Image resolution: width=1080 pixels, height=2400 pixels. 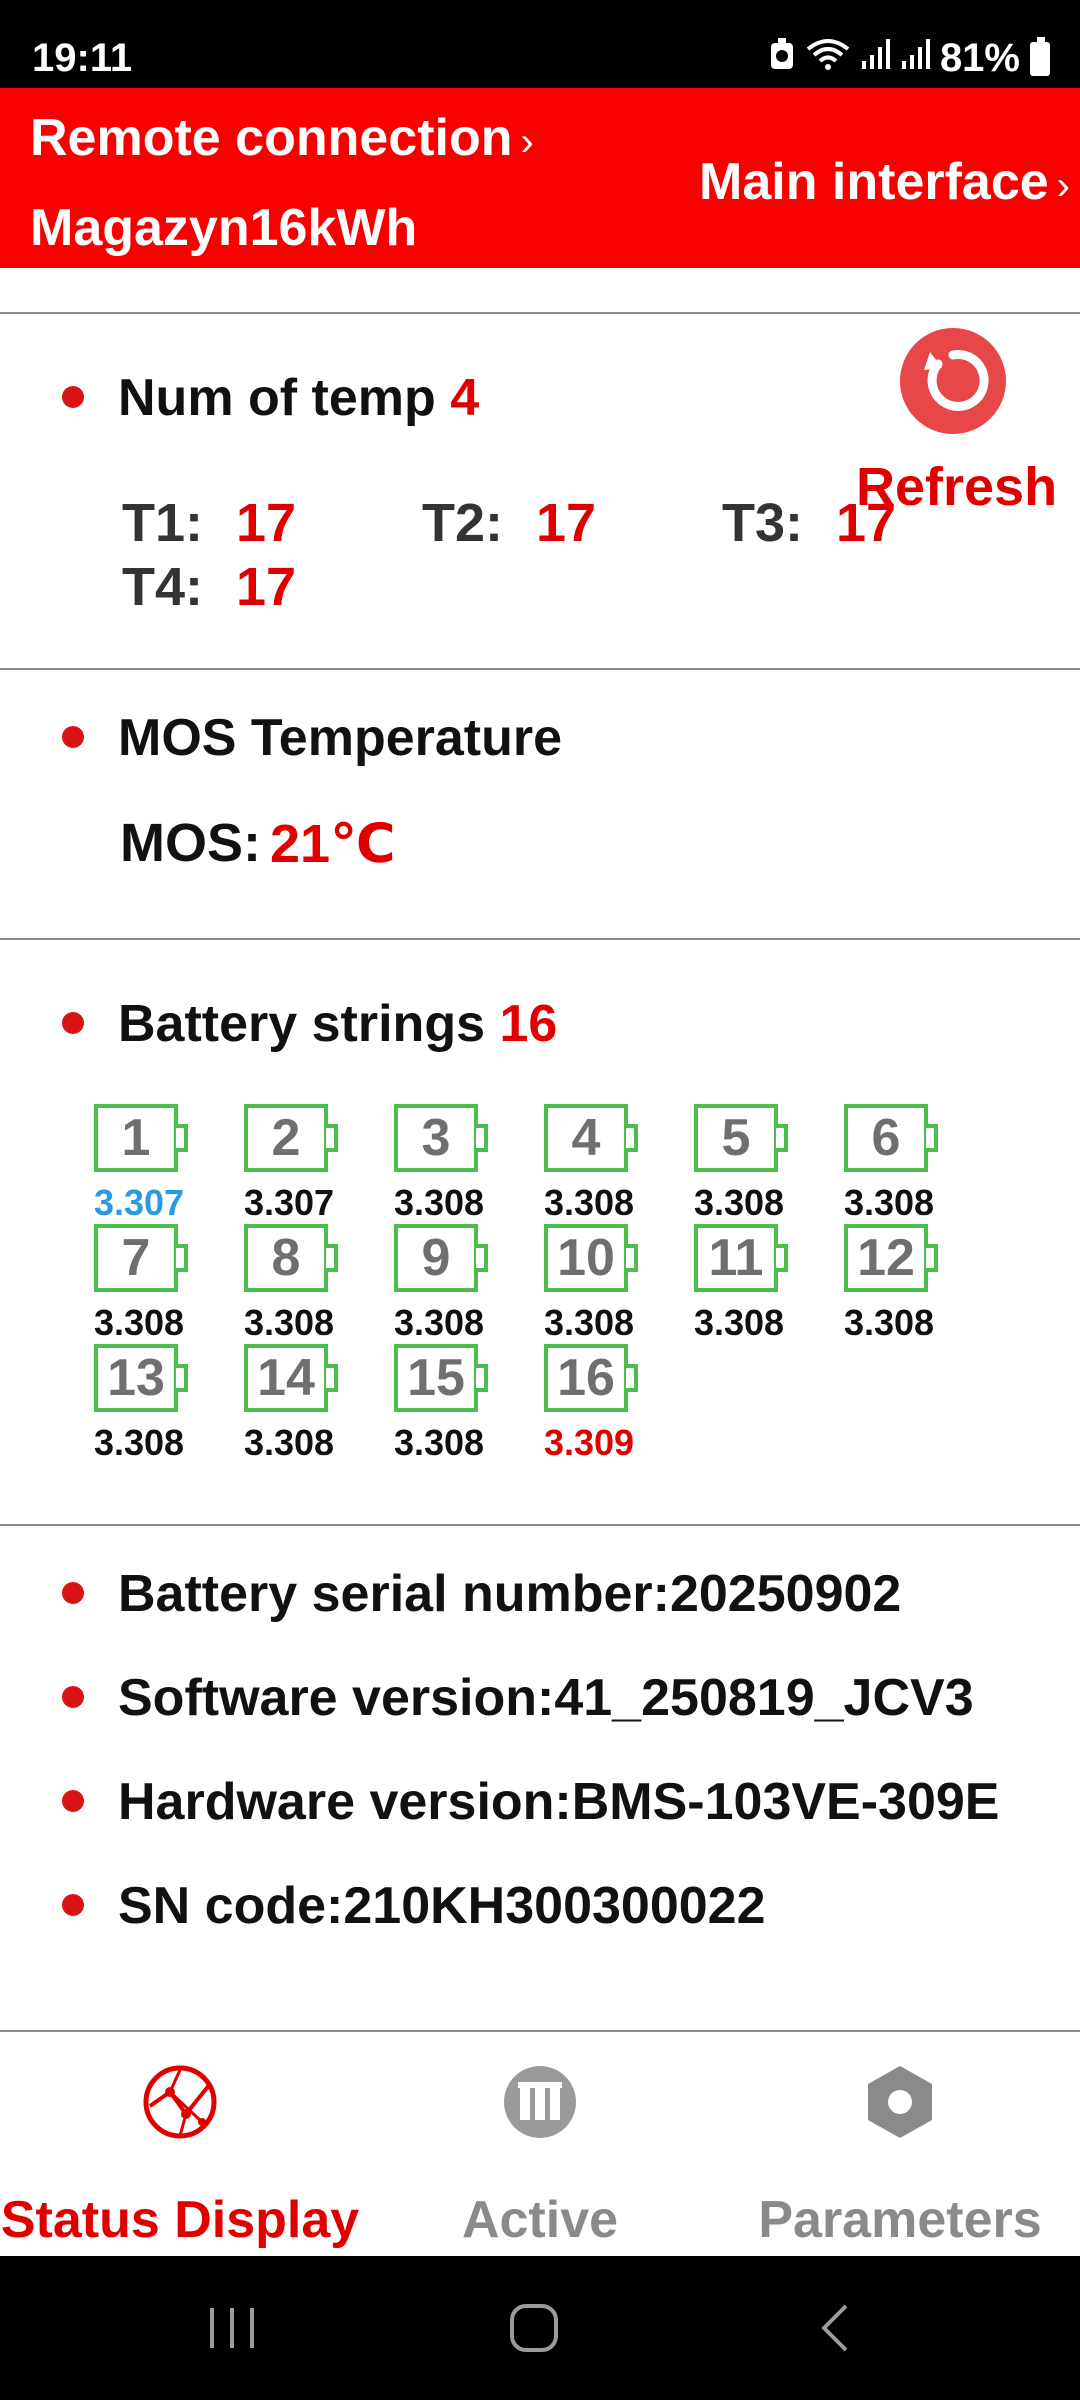 I want to click on battery-cell-number: 3, so click(x=436, y=1138).